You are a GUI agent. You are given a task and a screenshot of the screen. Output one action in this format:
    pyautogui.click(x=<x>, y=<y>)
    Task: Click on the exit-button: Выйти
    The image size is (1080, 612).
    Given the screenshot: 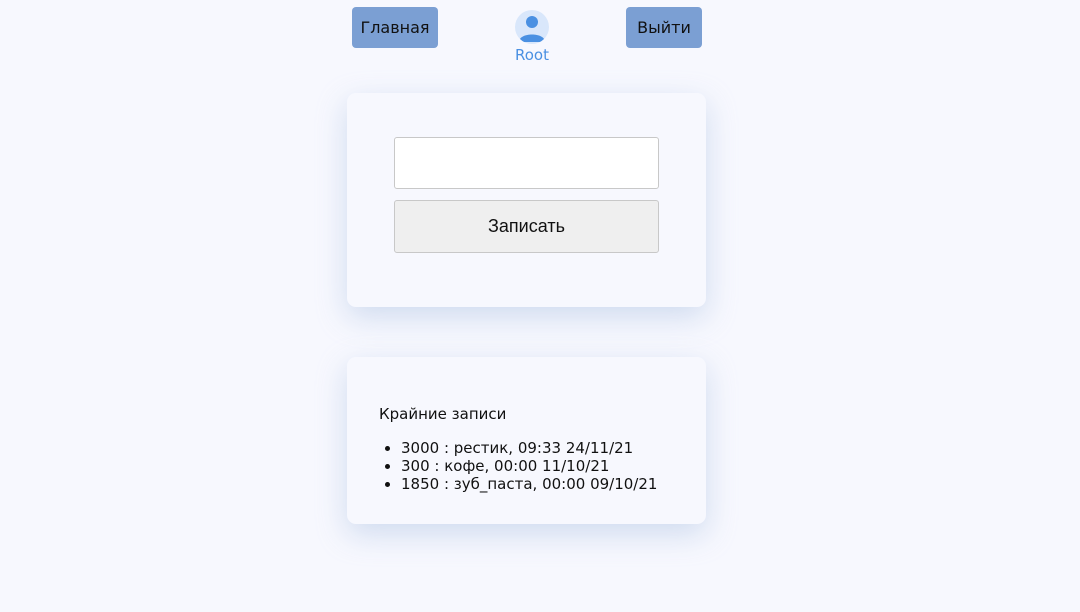 What is the action you would take?
    pyautogui.click(x=664, y=27)
    